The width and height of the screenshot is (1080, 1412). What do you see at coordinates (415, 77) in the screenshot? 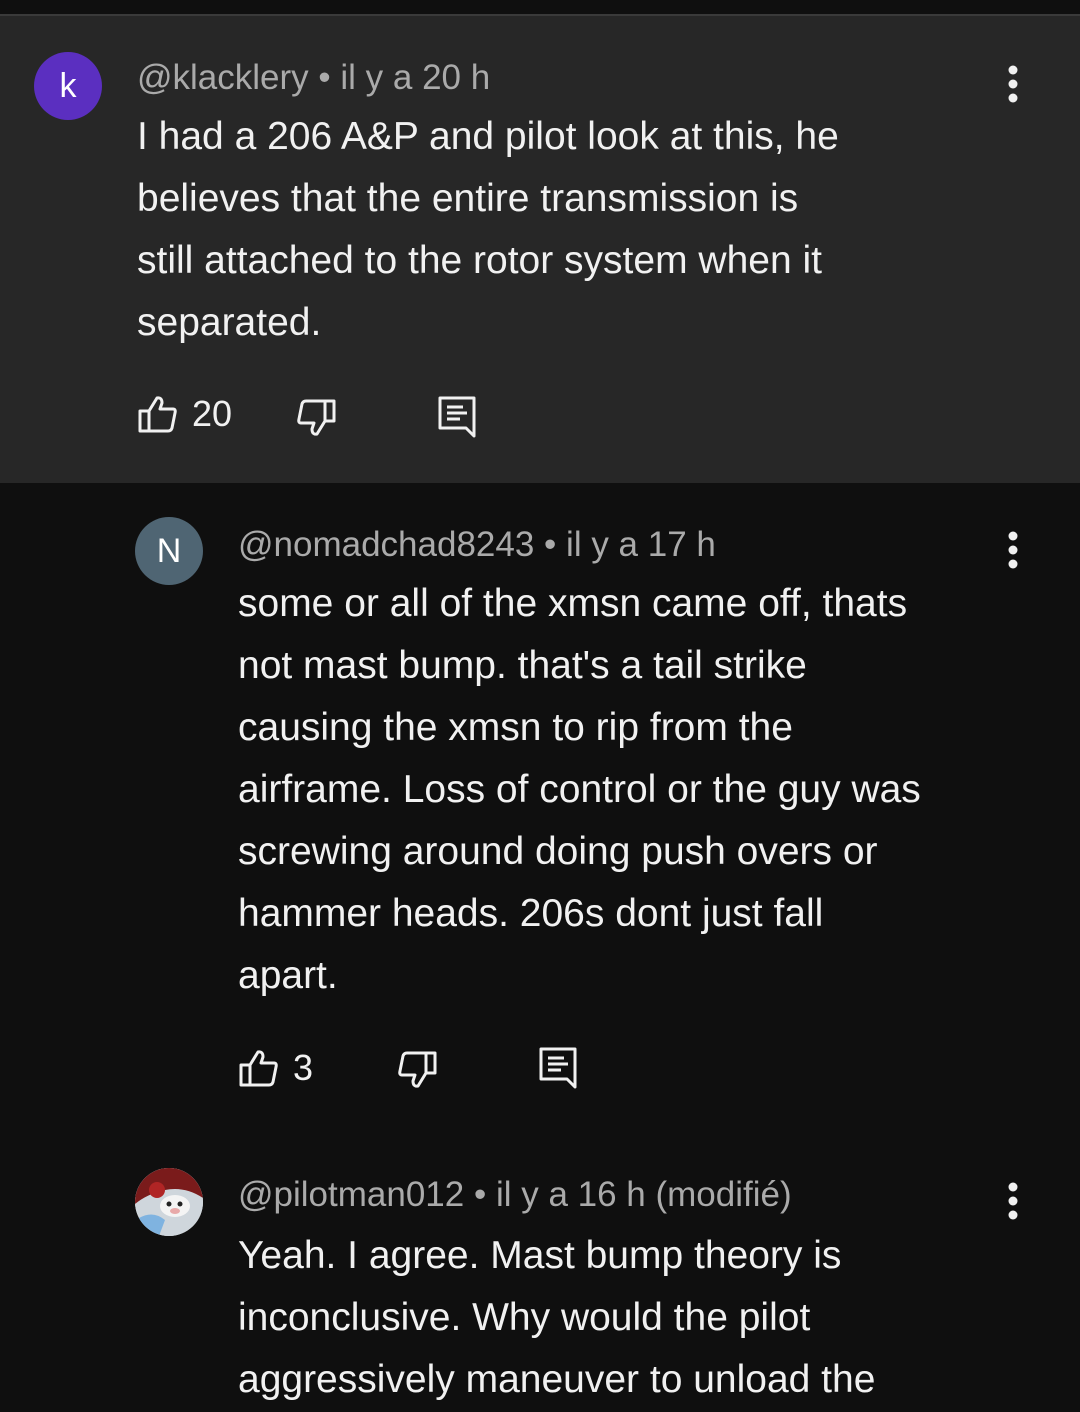
I see `comment-time: il y a 20 h` at bounding box center [415, 77].